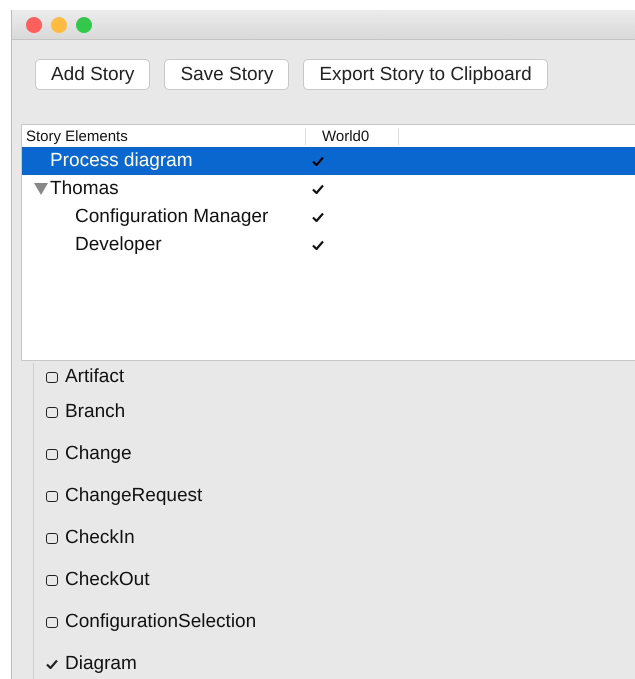 The height and width of the screenshot is (679, 635). Describe the element at coordinates (328, 245) in the screenshot. I see `tree-row: Developer` at that location.